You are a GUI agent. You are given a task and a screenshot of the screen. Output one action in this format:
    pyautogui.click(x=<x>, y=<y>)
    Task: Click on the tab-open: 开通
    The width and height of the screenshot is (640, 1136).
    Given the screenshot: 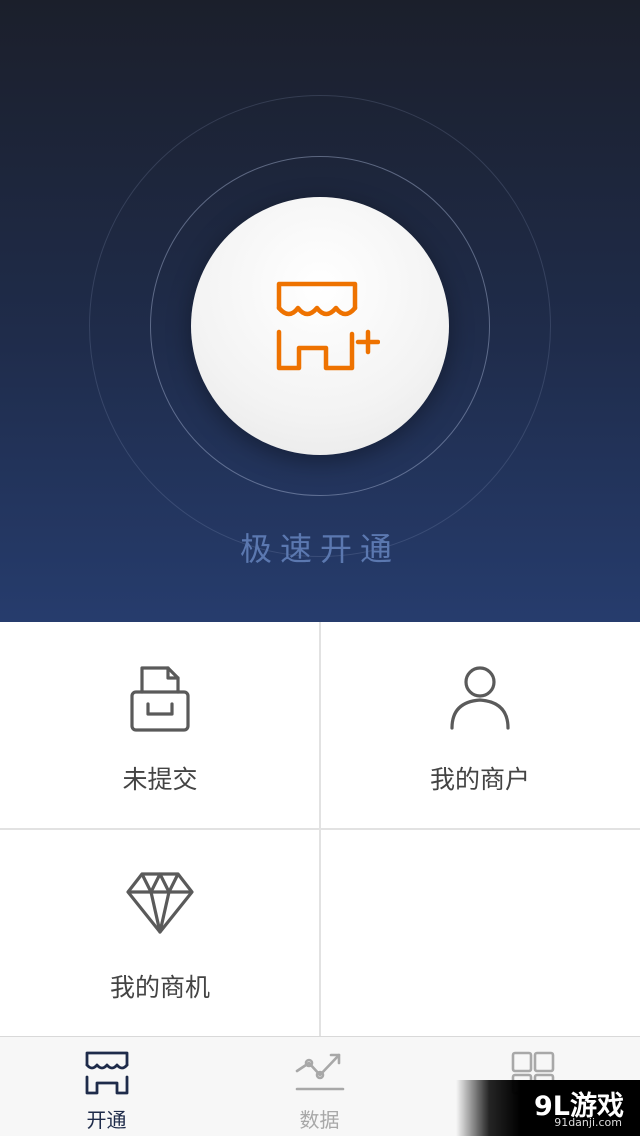 What is the action you would take?
    pyautogui.click(x=106, y=1086)
    